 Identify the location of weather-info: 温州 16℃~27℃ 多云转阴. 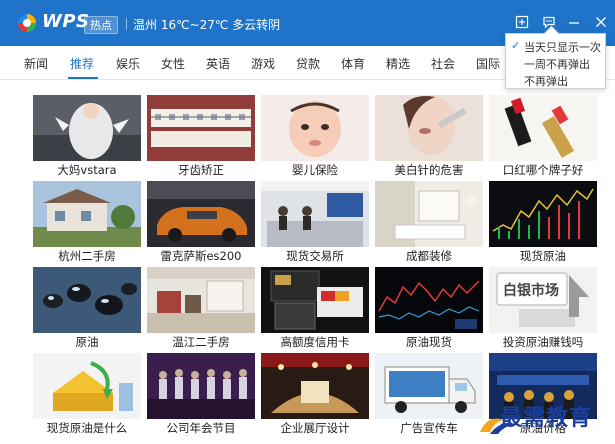
(206, 24).